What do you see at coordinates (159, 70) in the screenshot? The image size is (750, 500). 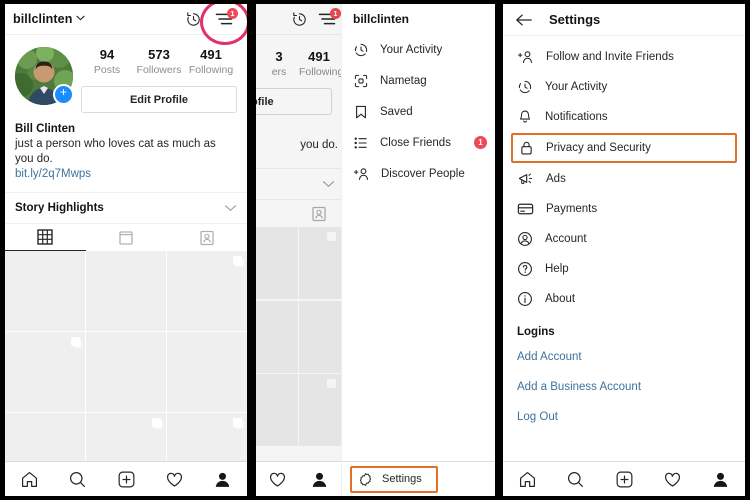 I see `followers-label: Followers` at bounding box center [159, 70].